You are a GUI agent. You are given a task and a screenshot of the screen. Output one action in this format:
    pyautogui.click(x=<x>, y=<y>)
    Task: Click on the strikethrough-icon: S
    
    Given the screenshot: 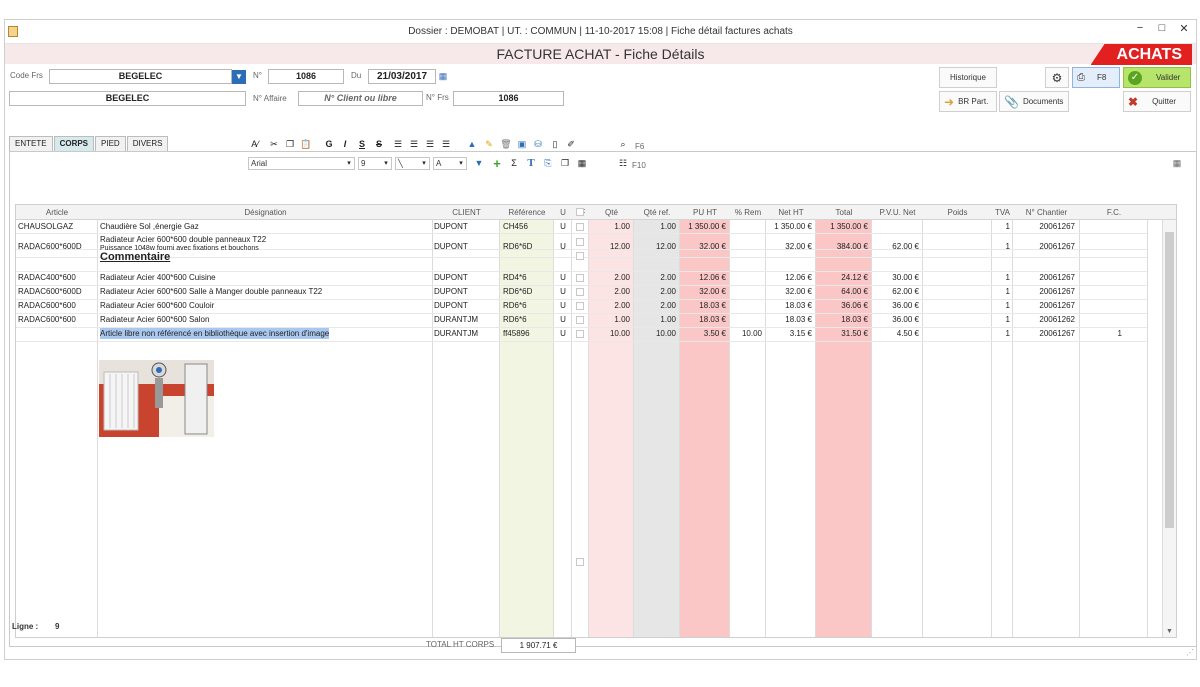 What is the action you would take?
    pyautogui.click(x=379, y=144)
    